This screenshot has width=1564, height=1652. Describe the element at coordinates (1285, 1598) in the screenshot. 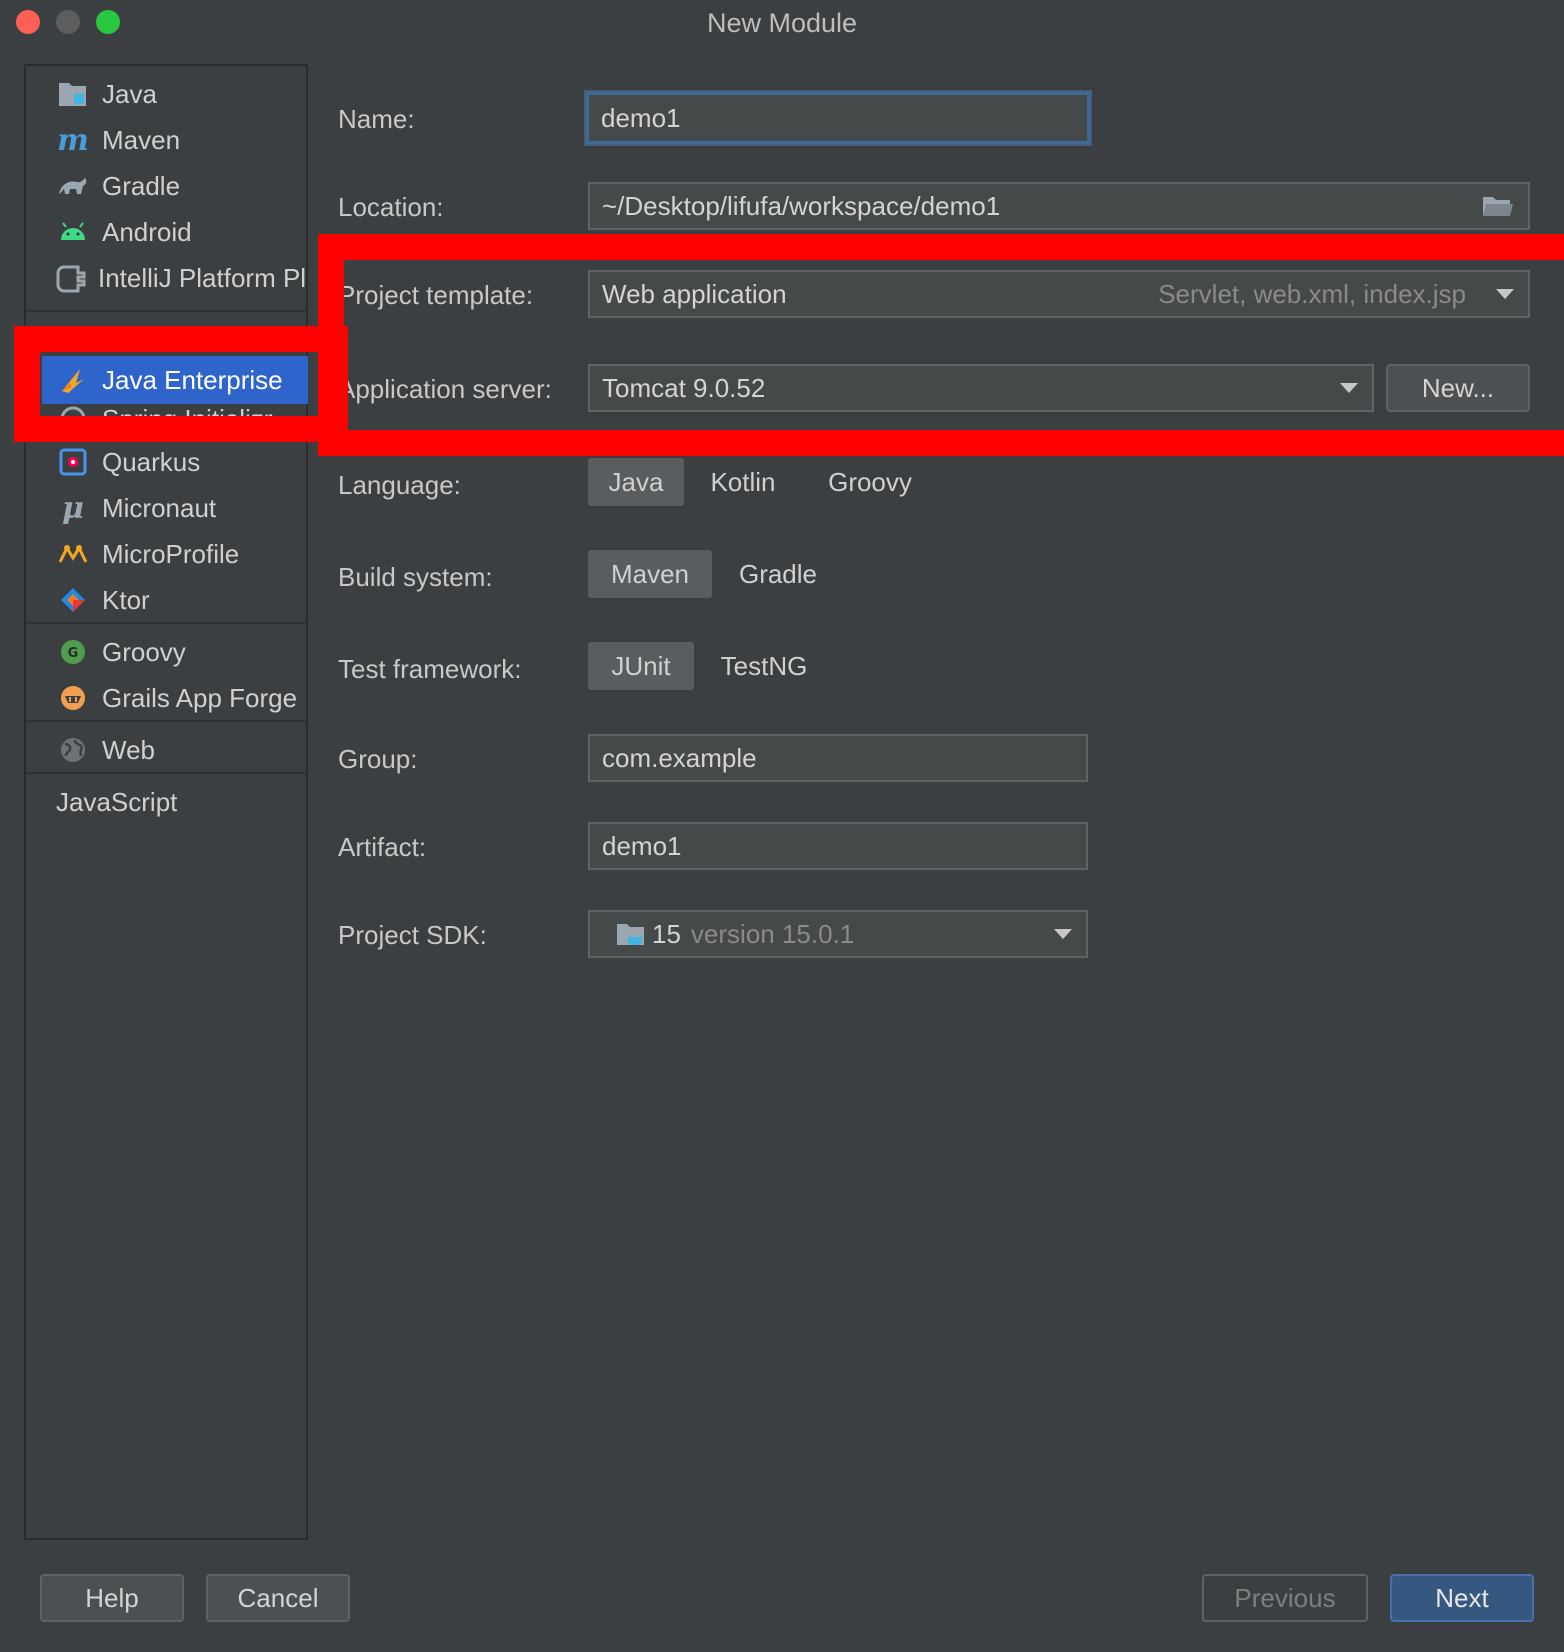

I see `previous-button: Previous` at that location.